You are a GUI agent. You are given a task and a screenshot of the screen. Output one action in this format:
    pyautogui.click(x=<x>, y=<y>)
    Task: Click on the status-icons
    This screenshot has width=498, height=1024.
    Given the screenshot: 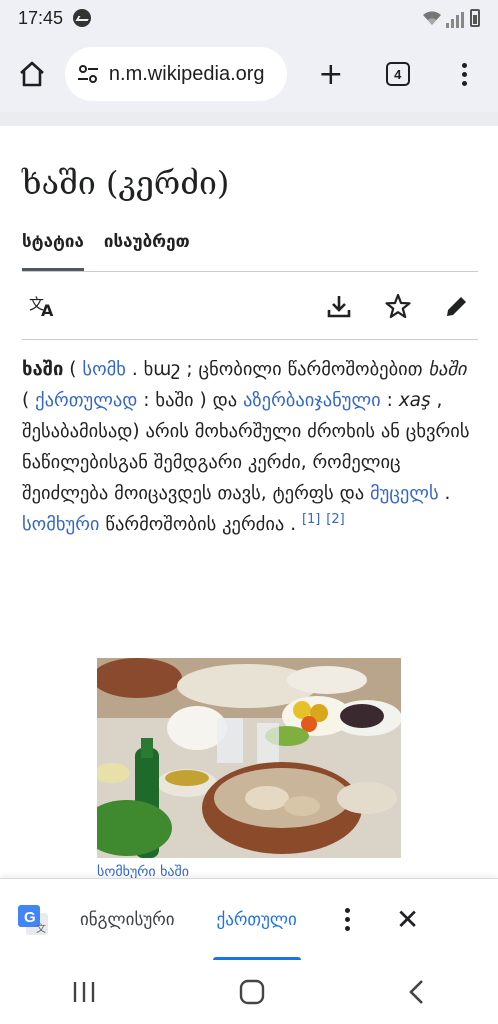 What is the action you would take?
    pyautogui.click(x=451, y=18)
    